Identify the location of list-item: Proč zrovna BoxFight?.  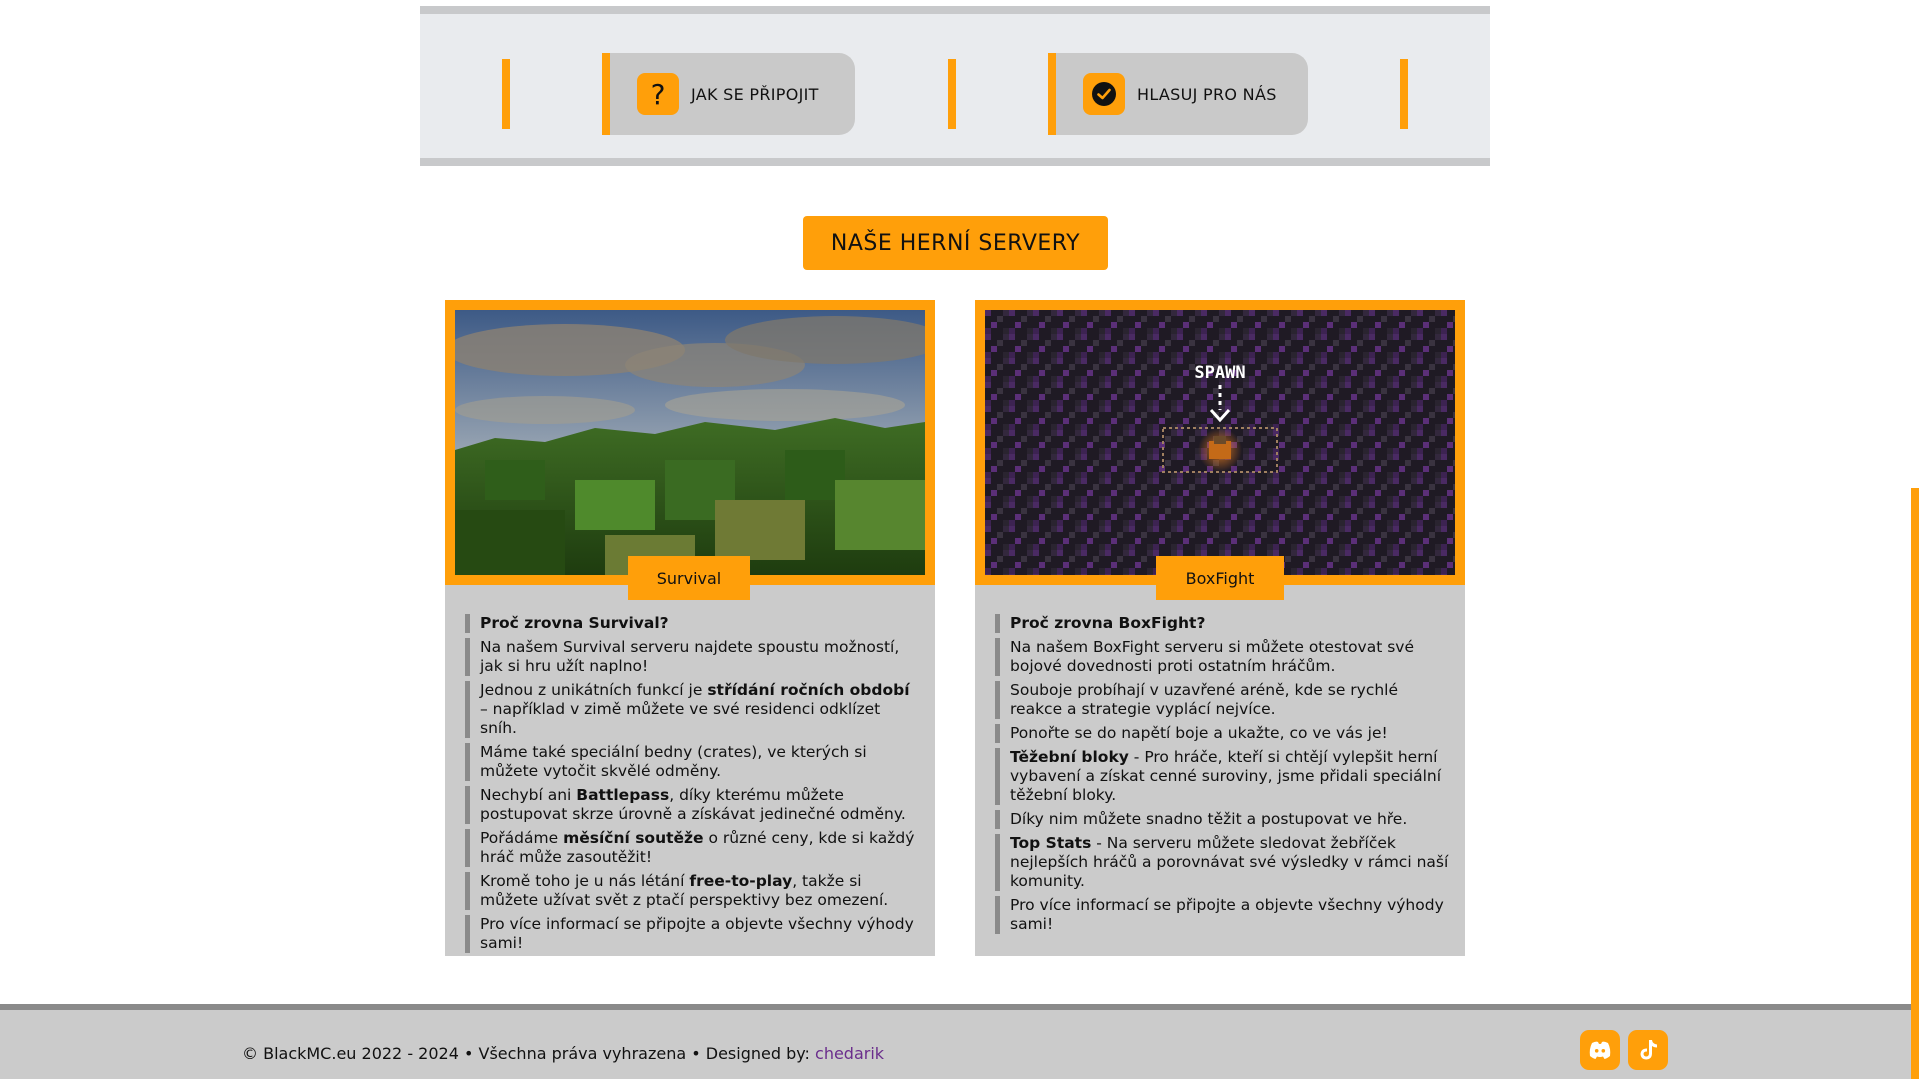
(1222, 623).